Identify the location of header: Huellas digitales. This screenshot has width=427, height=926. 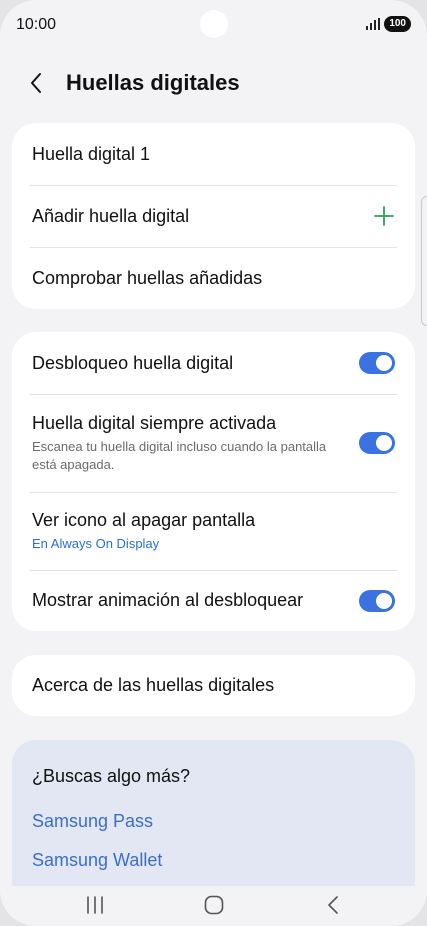
(134, 83).